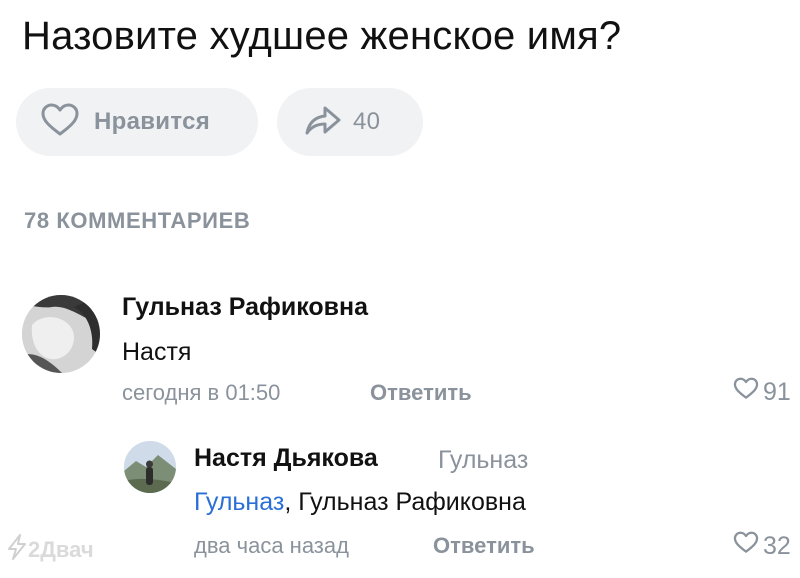 This screenshot has height=578, width=800. I want to click on comments-count: 78 КОММЕНТАРИЕВ, so click(137, 220).